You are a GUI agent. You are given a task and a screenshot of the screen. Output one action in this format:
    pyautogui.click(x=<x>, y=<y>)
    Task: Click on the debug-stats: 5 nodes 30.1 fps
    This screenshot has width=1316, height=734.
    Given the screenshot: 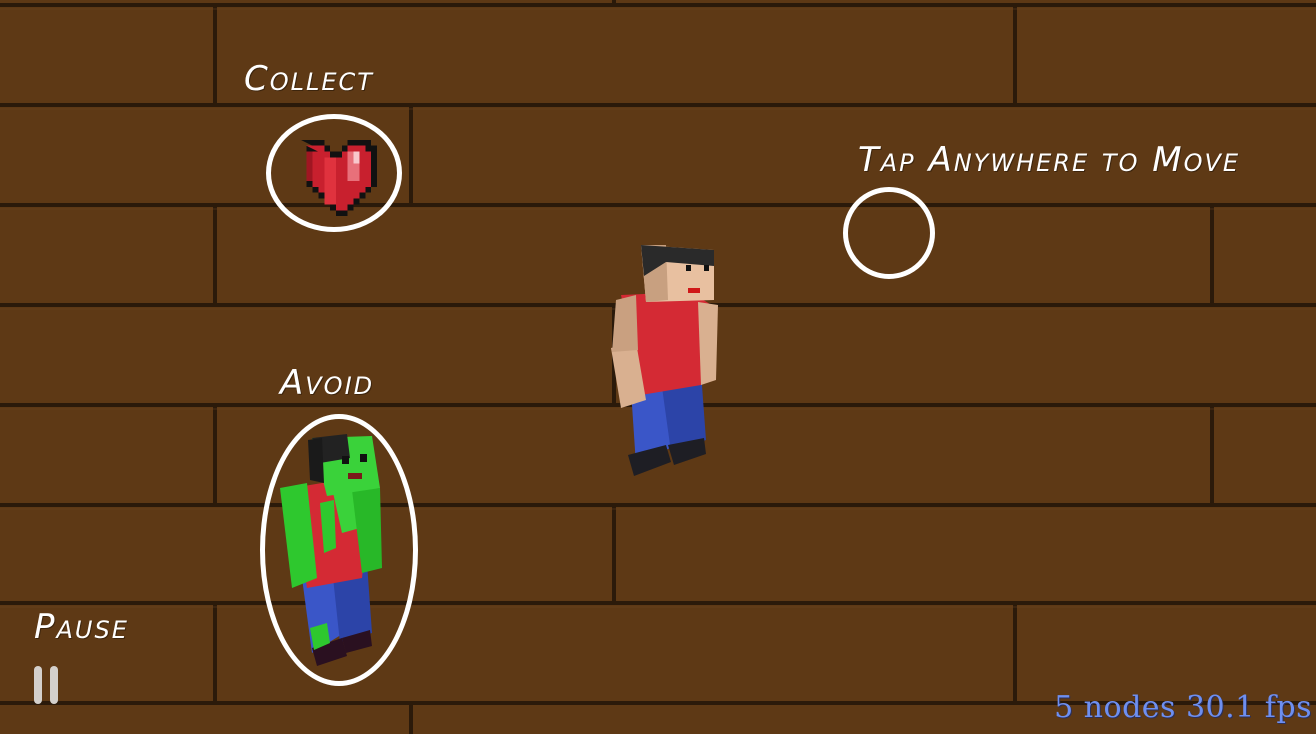 What is the action you would take?
    pyautogui.click(x=1183, y=707)
    